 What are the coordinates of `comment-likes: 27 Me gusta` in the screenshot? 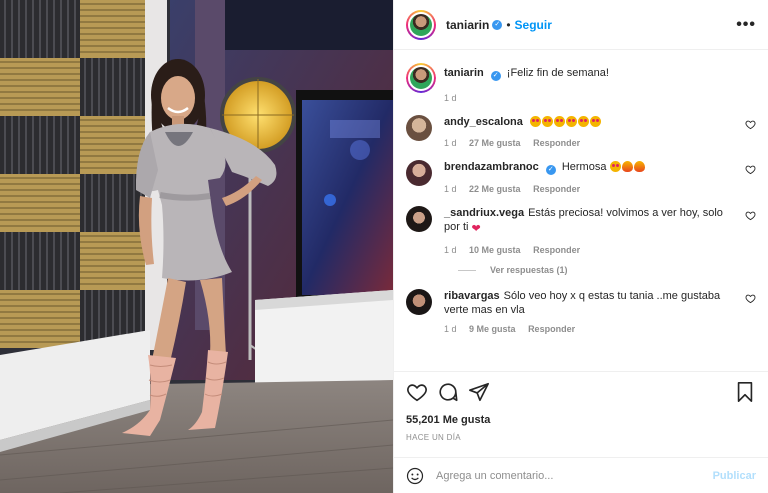 It's located at (495, 143).